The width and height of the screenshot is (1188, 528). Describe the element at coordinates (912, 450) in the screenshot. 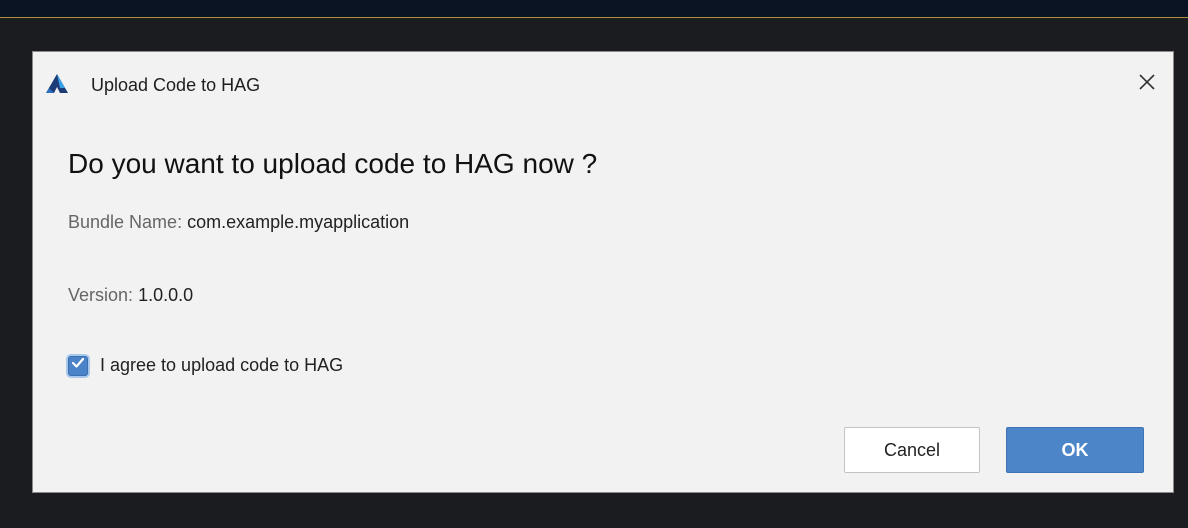

I see `cancel-button: Cancel` at that location.